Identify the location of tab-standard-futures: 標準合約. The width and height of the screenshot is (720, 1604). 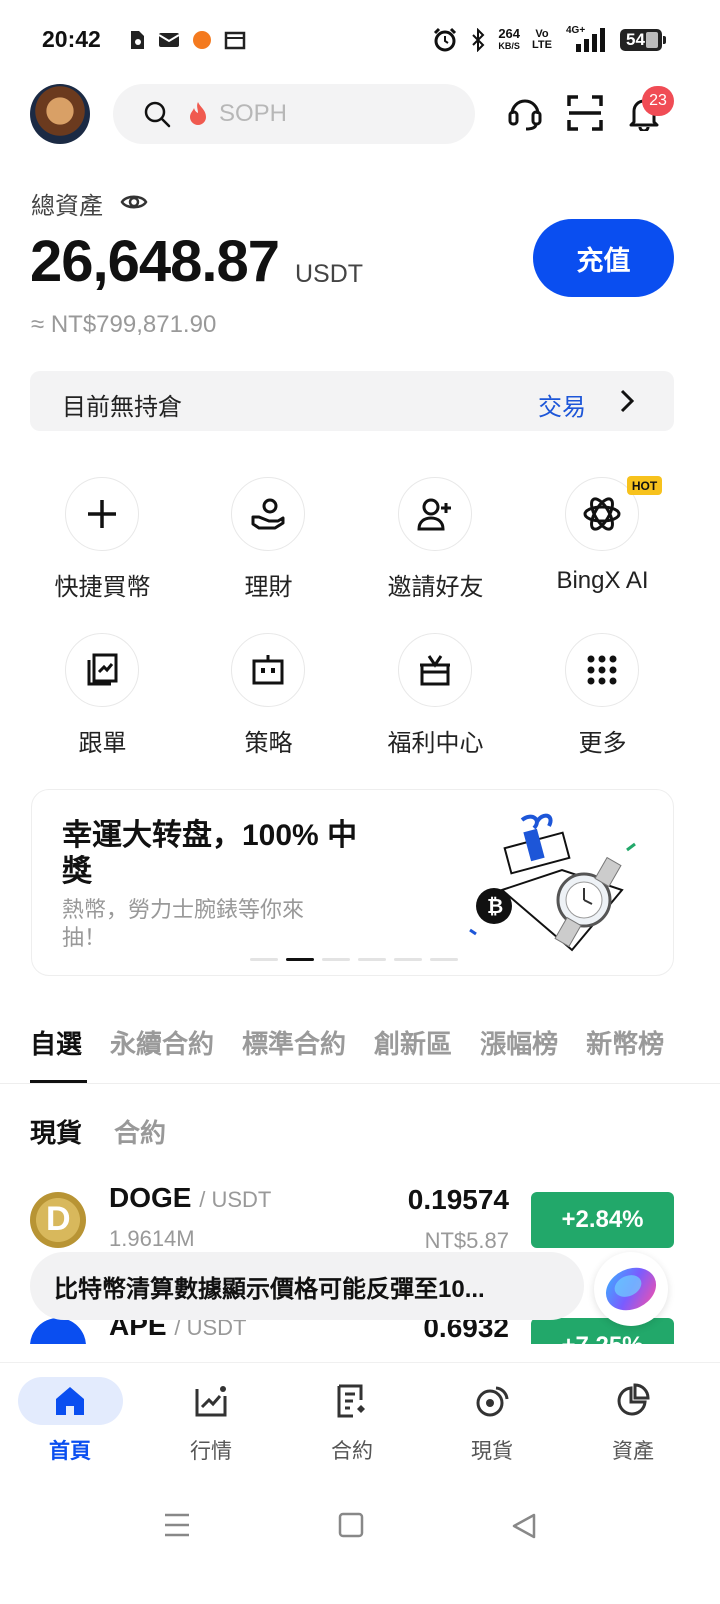
(294, 1042).